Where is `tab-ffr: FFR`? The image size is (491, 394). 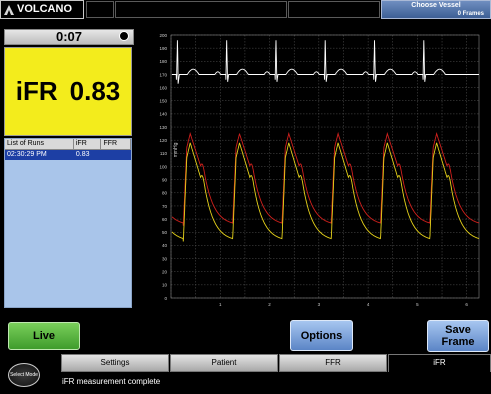
tab-ffr: FFR is located at coordinates (333, 363).